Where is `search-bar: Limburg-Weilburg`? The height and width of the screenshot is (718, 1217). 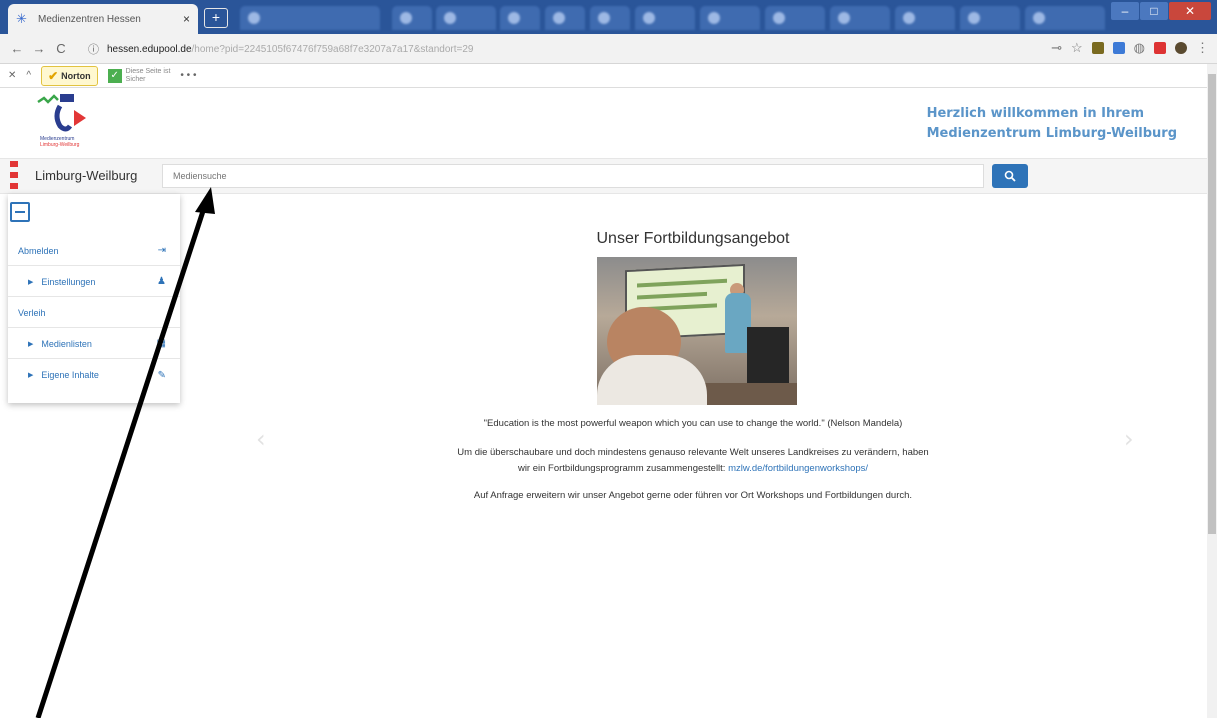
search-bar: Limburg-Weilburg is located at coordinates (608, 176).